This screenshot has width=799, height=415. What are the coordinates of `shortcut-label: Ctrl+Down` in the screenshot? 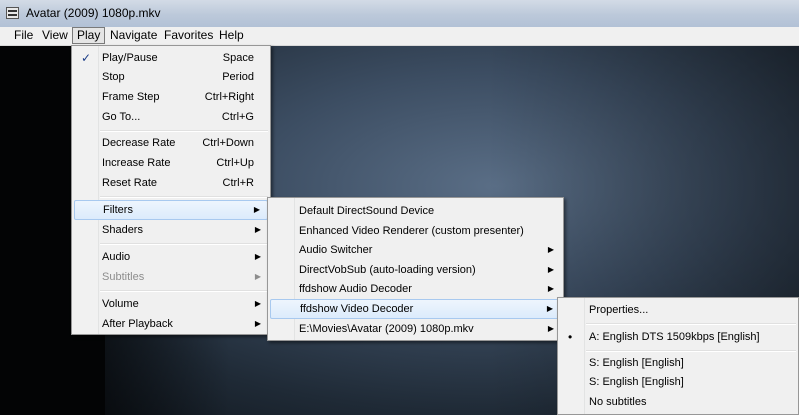 It's located at (228, 143).